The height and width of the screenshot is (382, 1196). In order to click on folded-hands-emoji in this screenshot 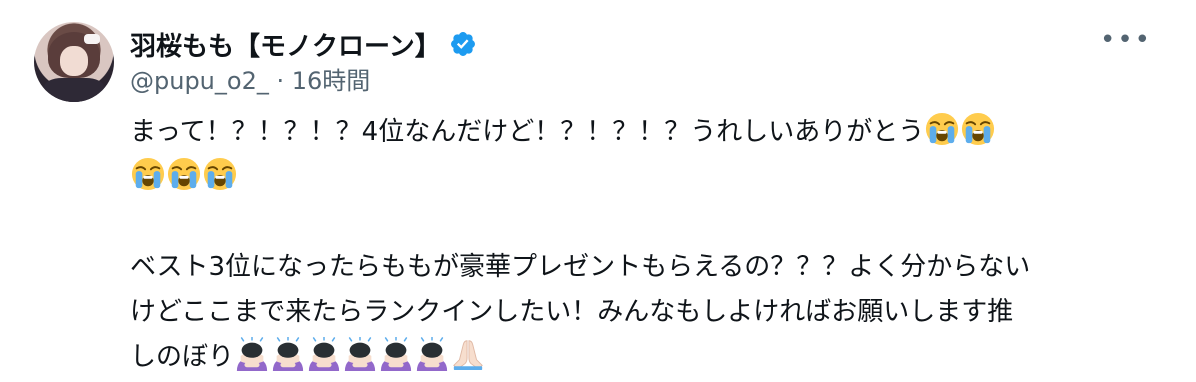, I will do `click(468, 355)`.